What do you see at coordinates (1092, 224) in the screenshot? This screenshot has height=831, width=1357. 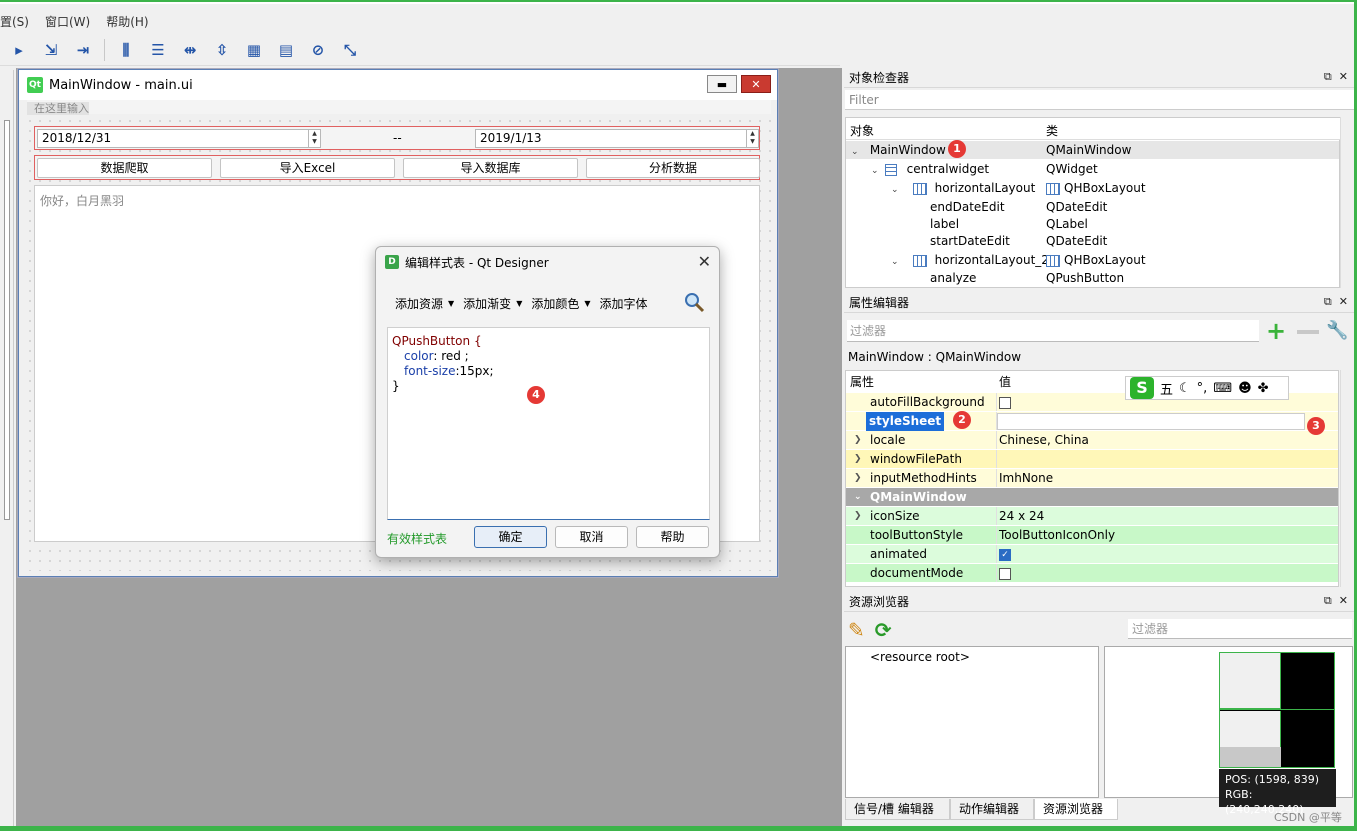 I see `tree-row: label QLabel` at bounding box center [1092, 224].